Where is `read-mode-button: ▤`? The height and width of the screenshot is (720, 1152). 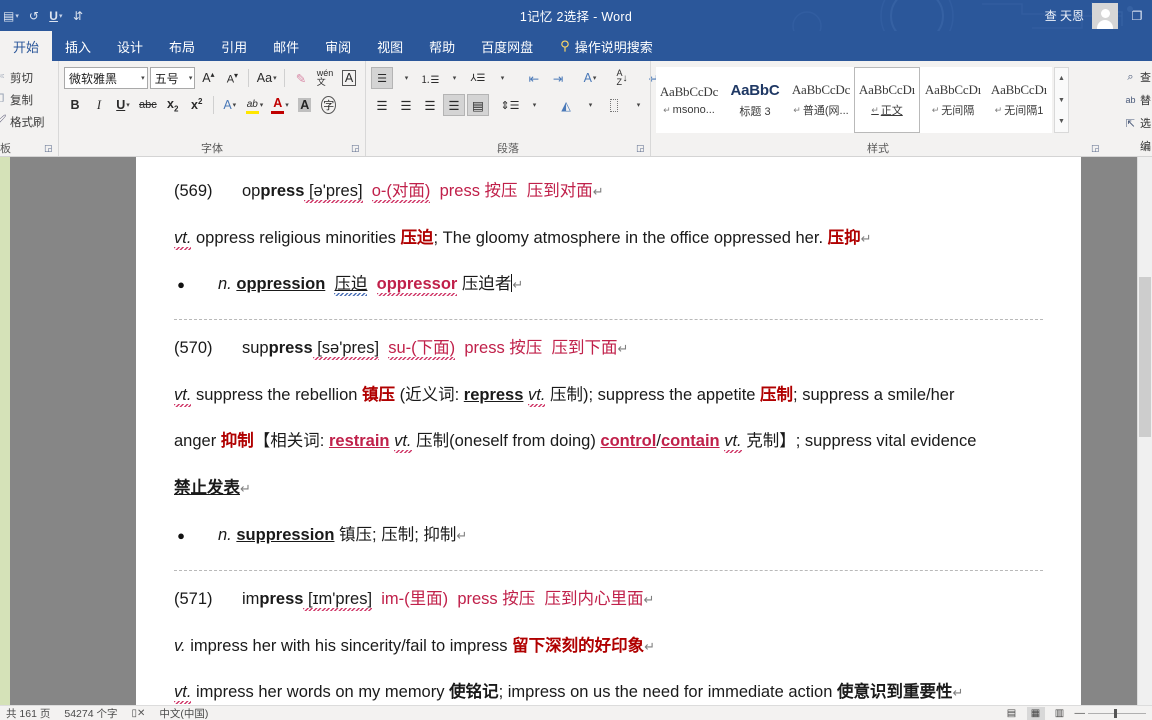
read-mode-button: ▤ is located at coordinates (1012, 713).